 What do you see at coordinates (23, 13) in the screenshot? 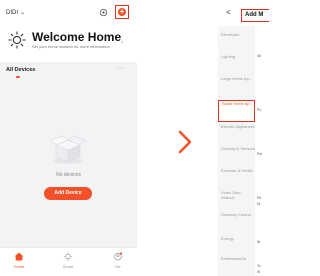
I see `chevron-down-icon: ⌄` at bounding box center [23, 13].